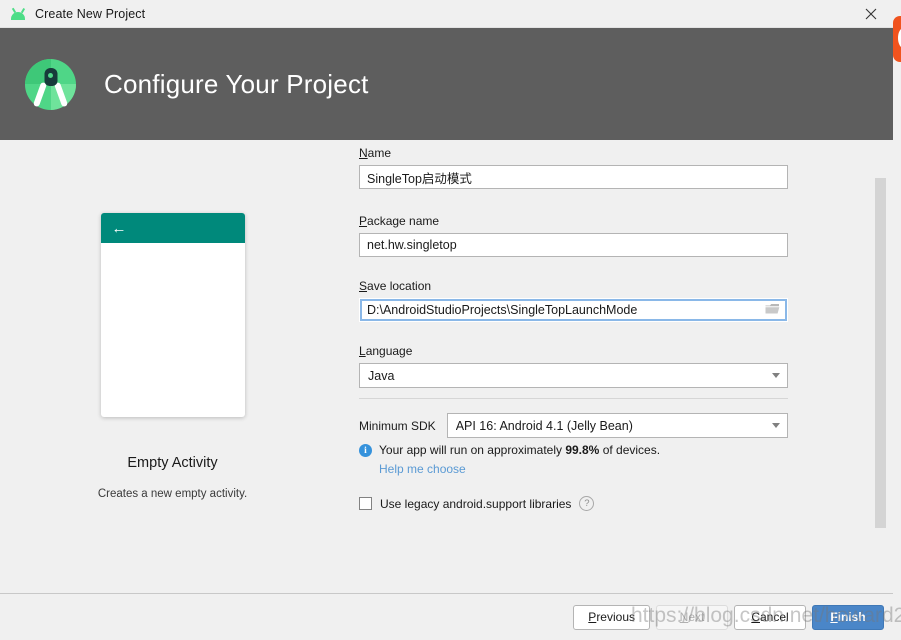 The height and width of the screenshot is (640, 901). I want to click on package-name-field-row: Package name net.hw.singletop, so click(573, 235).